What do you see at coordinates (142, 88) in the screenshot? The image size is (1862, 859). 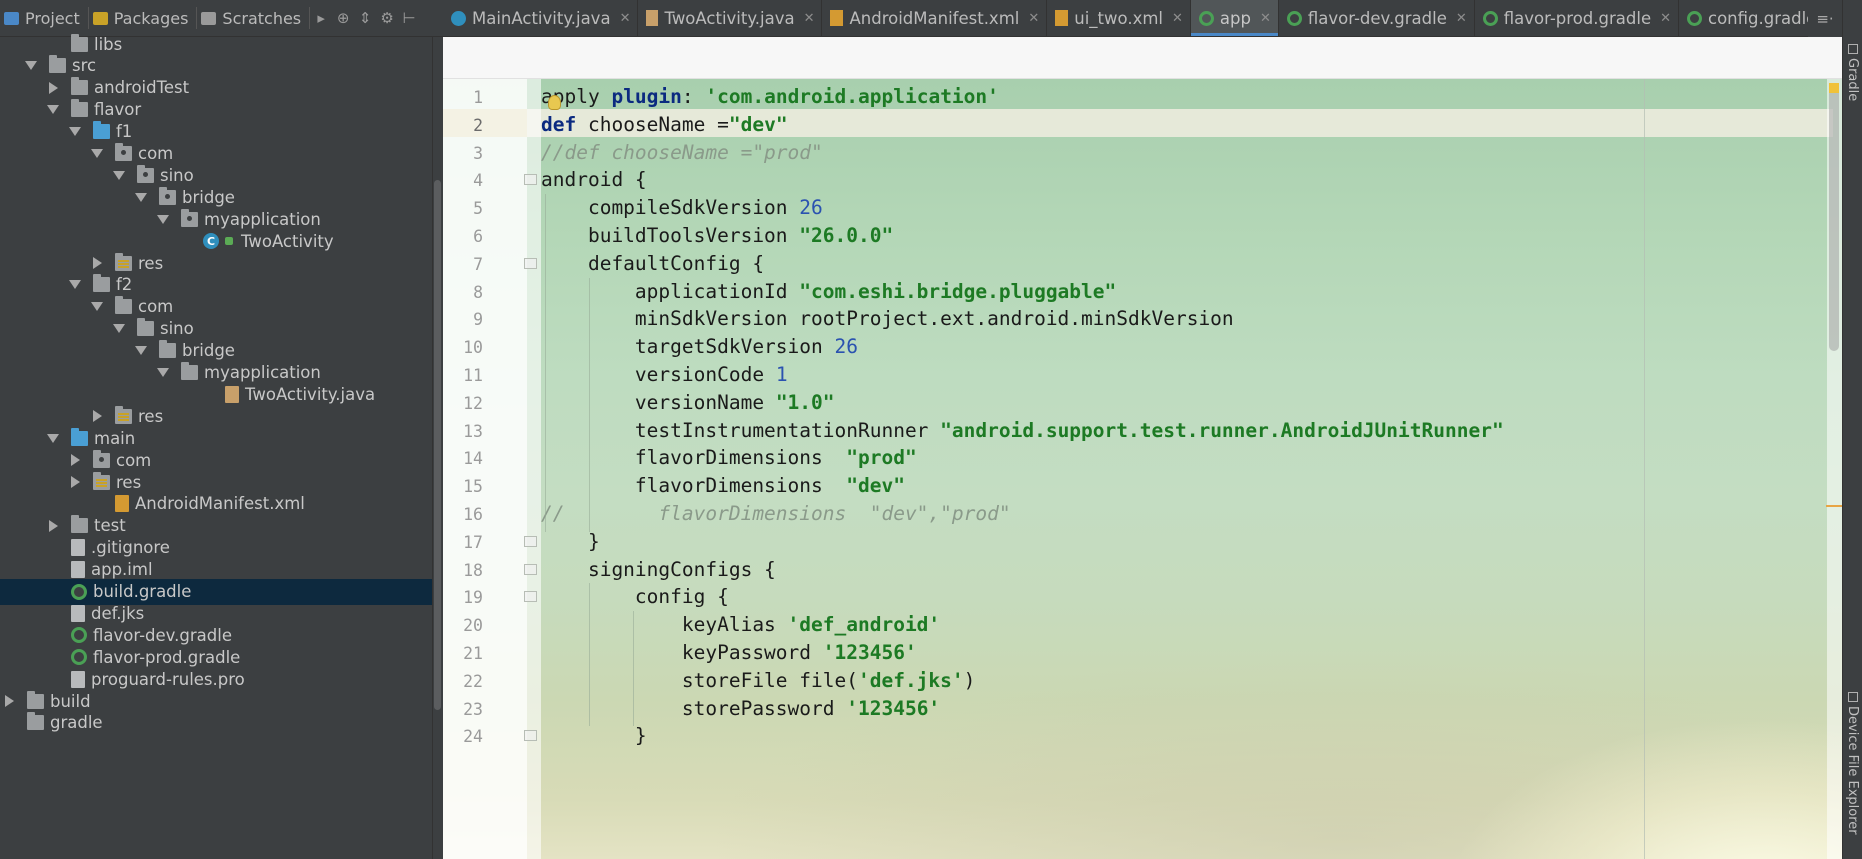 I see `tree-item-label: androidTest` at bounding box center [142, 88].